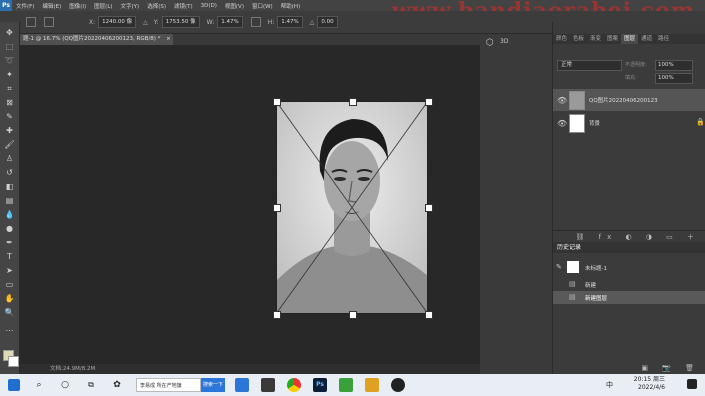  I want to click on history-brush-icon: ↺, so click(9, 172).